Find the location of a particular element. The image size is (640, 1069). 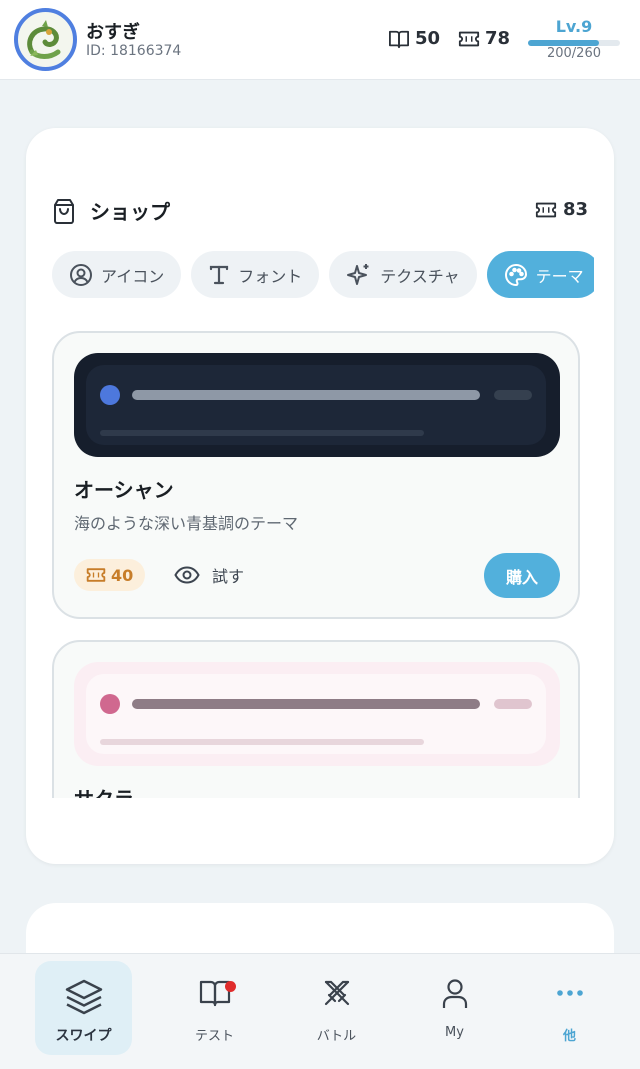

item-description: 海のような深い青基調のテーマ is located at coordinates (186, 523).